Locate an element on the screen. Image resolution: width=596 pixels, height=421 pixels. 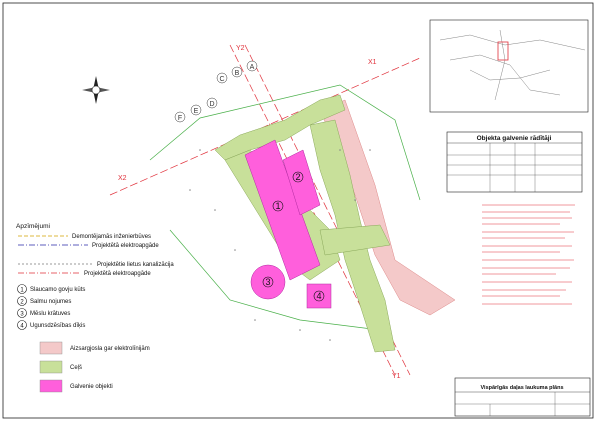
svg-text: A is located at coordinates (252, 67).